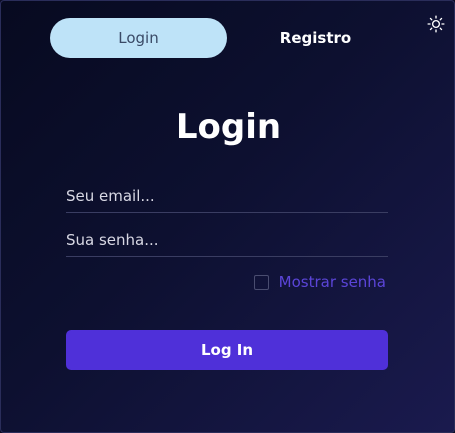 The height and width of the screenshot is (433, 455). I want to click on show-password-label: Mostrar senha, so click(332, 282).